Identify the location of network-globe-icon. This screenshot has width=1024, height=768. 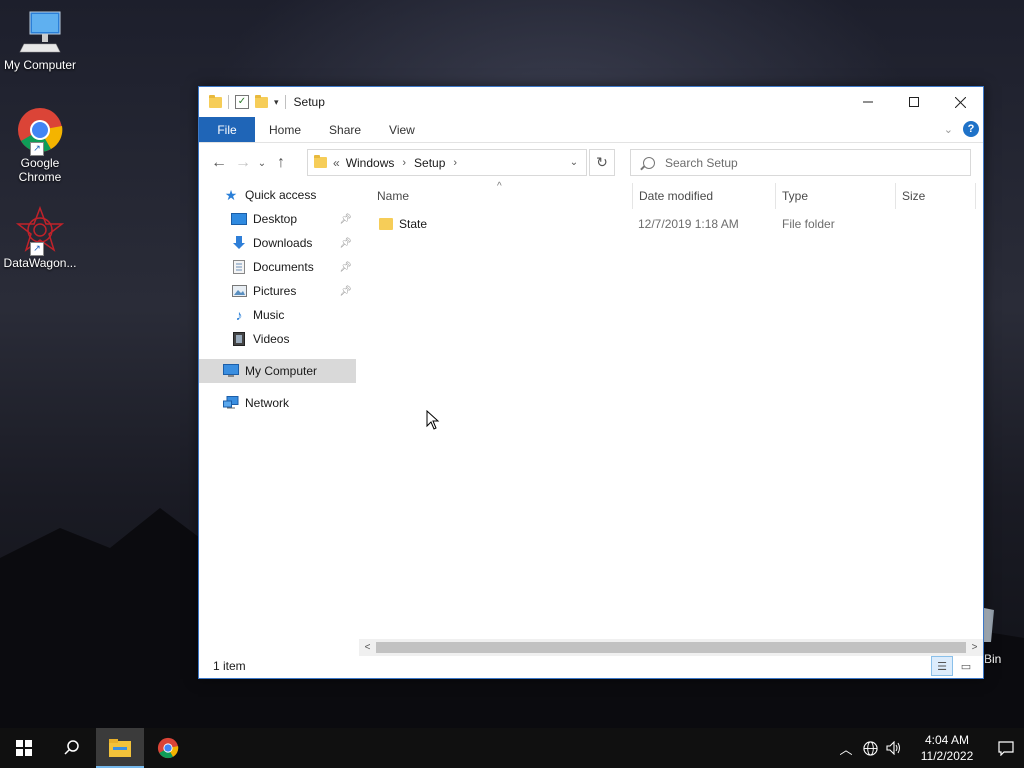
(870, 748).